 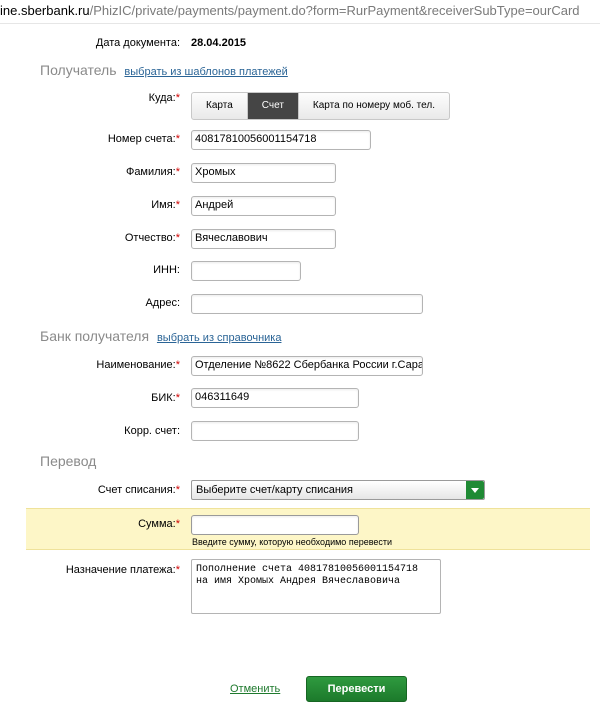 I want to click on recipient-title: Получатель, so click(x=78, y=70).